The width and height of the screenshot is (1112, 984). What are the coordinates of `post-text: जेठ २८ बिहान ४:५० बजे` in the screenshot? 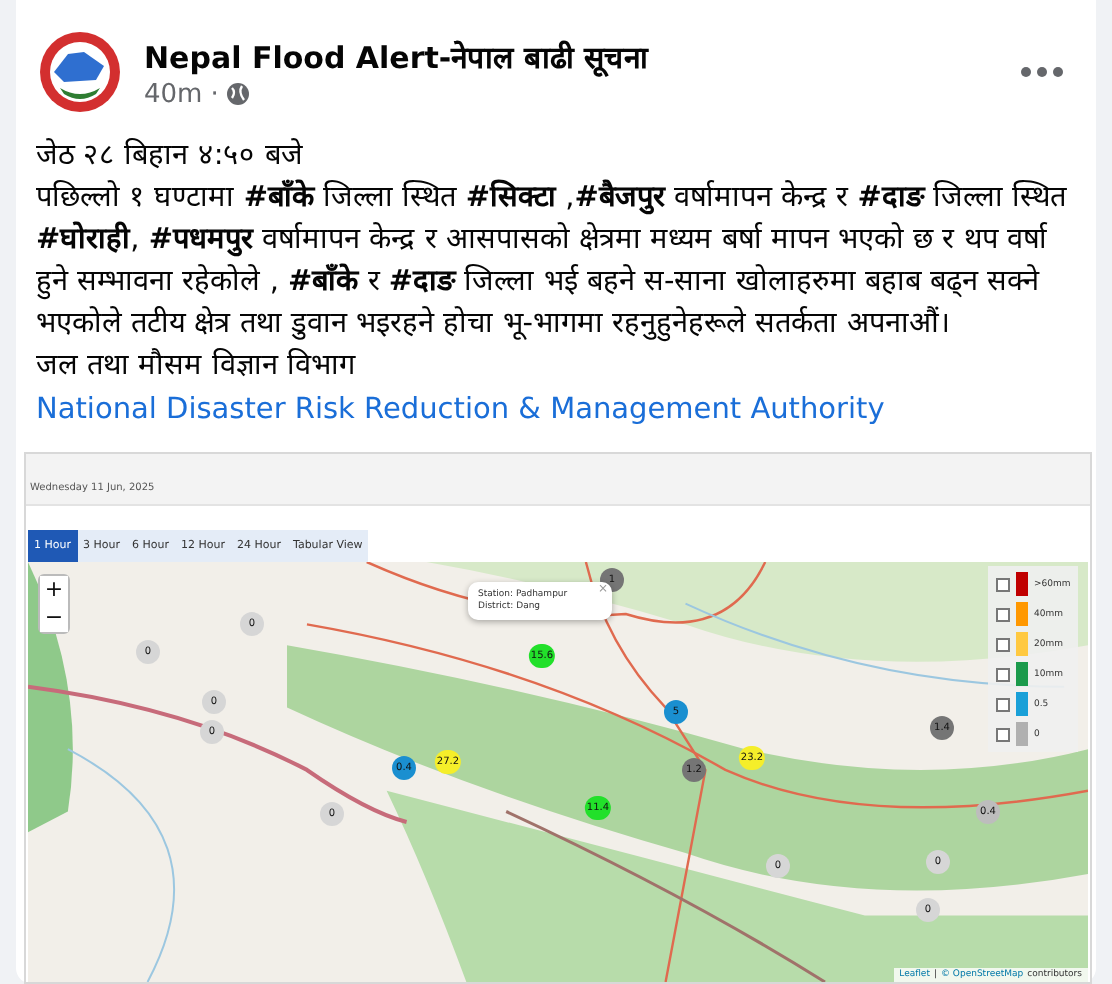 It's located at (170, 156).